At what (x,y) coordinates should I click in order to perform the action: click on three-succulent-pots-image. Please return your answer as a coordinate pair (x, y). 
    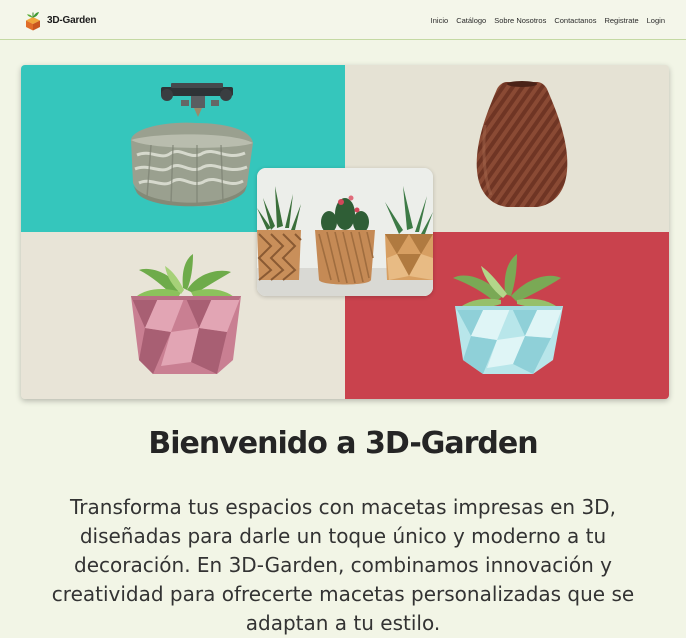
    Looking at the image, I should click on (345, 232).